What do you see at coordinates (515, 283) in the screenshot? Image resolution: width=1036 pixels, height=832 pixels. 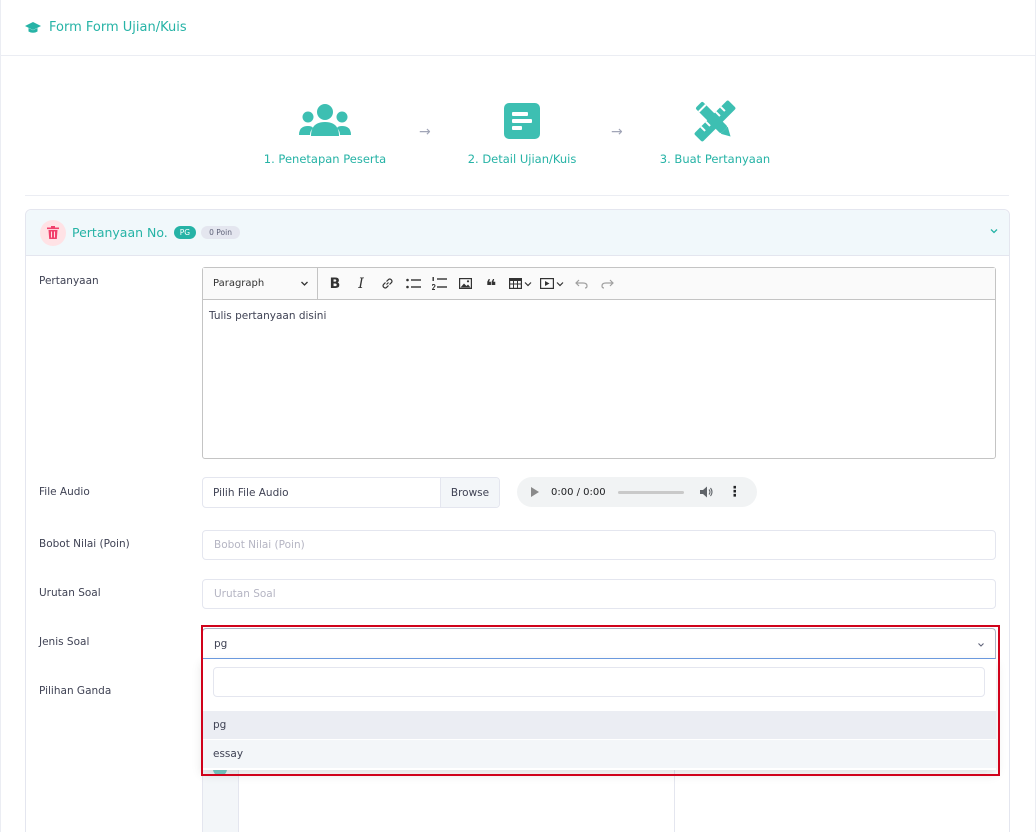 I see `table-icon` at bounding box center [515, 283].